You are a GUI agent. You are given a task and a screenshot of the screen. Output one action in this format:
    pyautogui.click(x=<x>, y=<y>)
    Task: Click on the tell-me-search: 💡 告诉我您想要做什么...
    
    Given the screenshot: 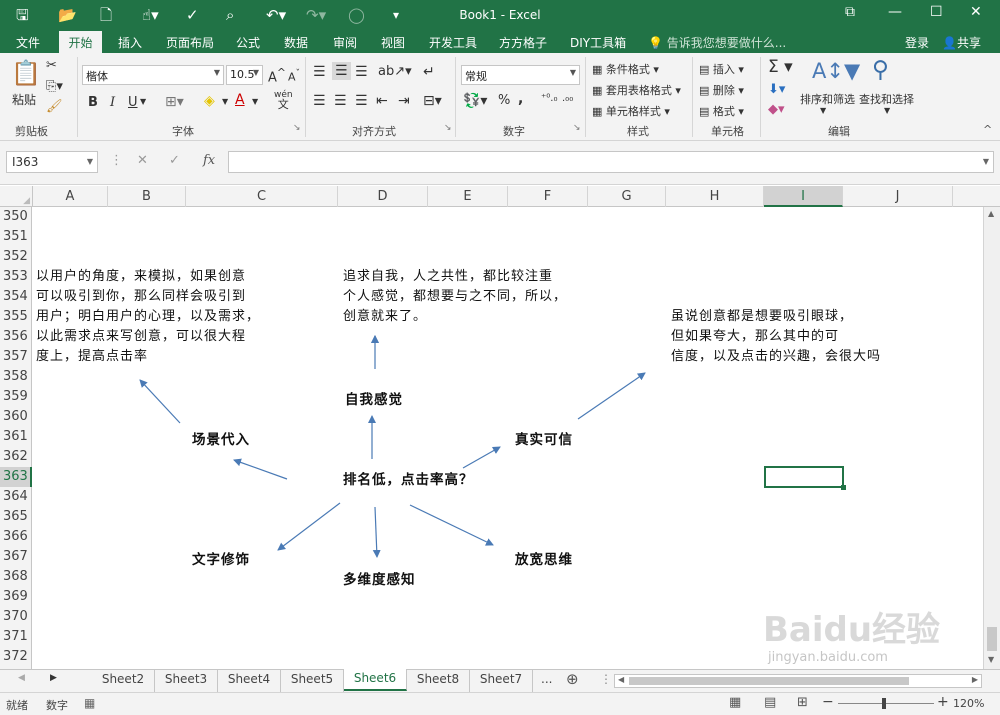 What is the action you would take?
    pyautogui.click(x=717, y=42)
    